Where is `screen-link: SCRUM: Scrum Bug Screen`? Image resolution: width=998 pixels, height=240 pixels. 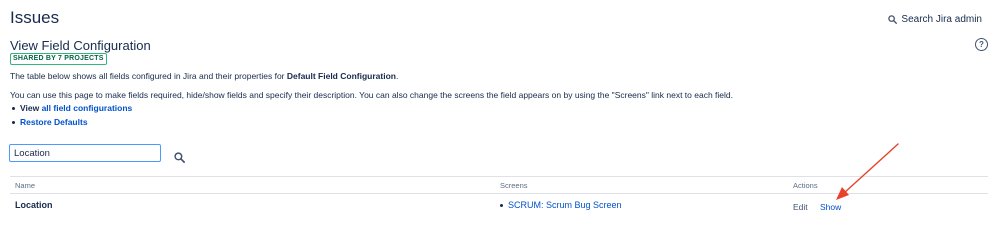 screen-link: SCRUM: Scrum Bug Screen is located at coordinates (561, 205).